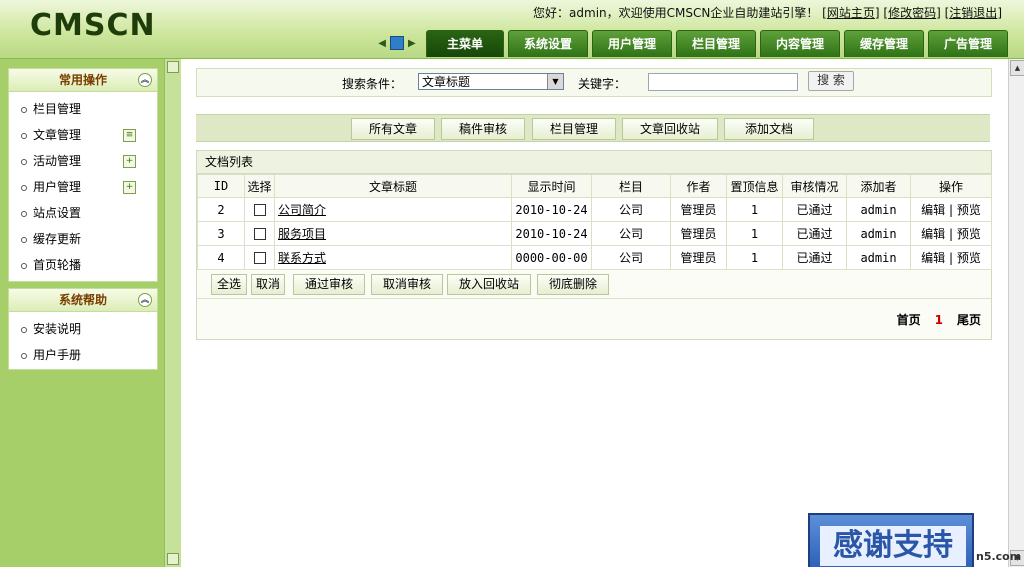 This screenshot has width=1024, height=567. I want to click on logout-link: 注销退出, so click(973, 13).